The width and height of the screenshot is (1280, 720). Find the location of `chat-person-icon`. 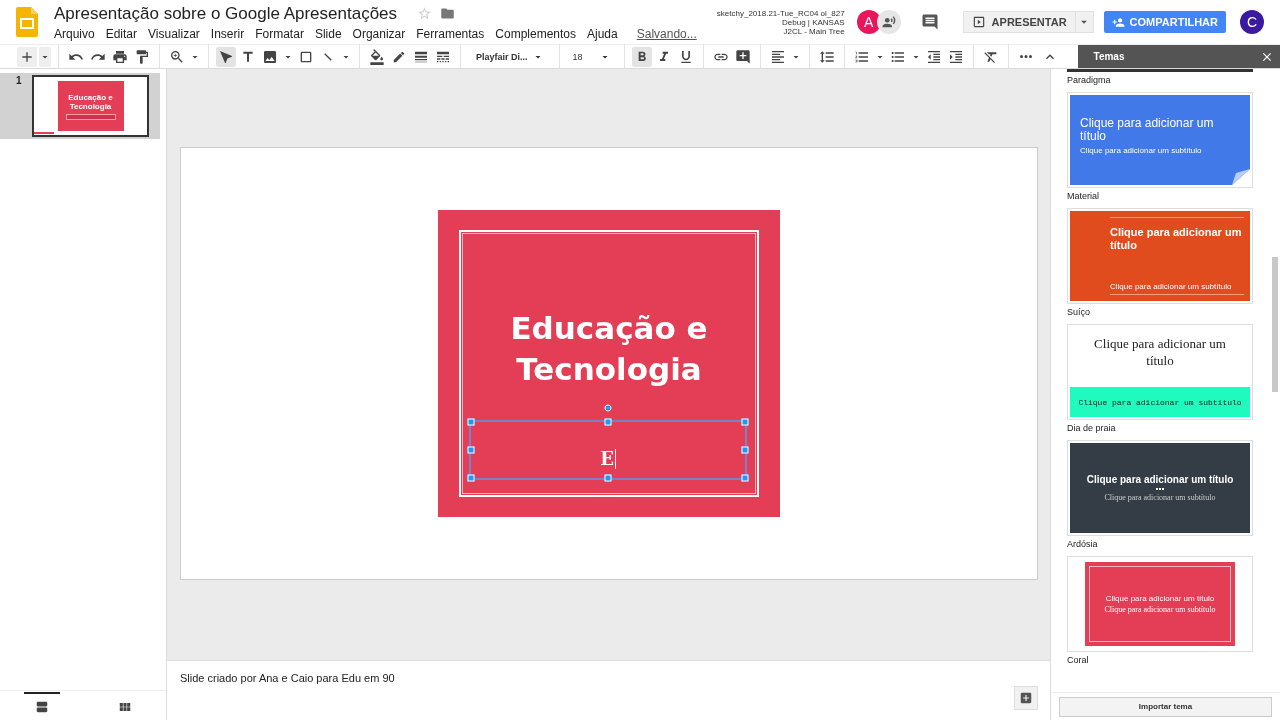

chat-person-icon is located at coordinates (888, 22).